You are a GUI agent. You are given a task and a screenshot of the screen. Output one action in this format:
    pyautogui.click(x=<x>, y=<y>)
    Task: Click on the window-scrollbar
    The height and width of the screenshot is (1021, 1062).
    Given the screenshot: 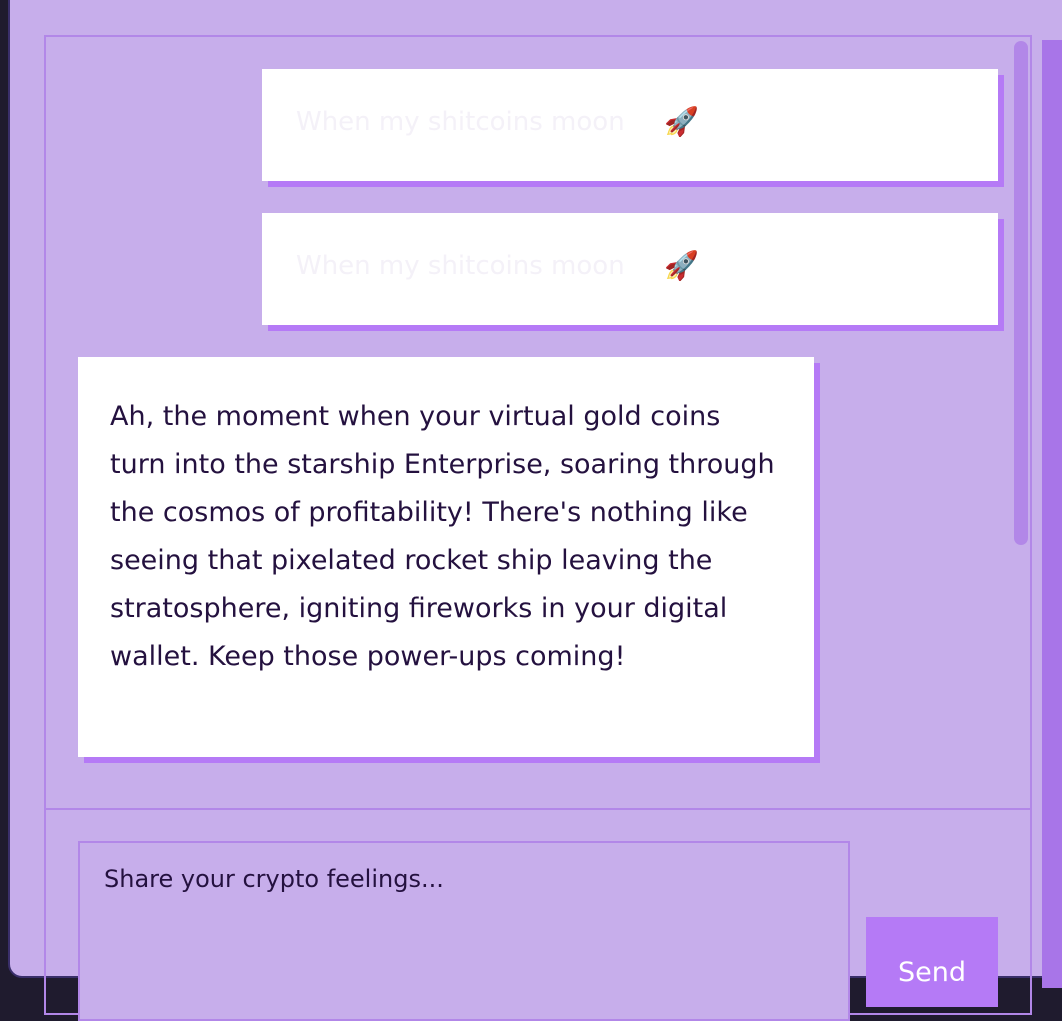 What is the action you would take?
    pyautogui.click(x=1052, y=514)
    